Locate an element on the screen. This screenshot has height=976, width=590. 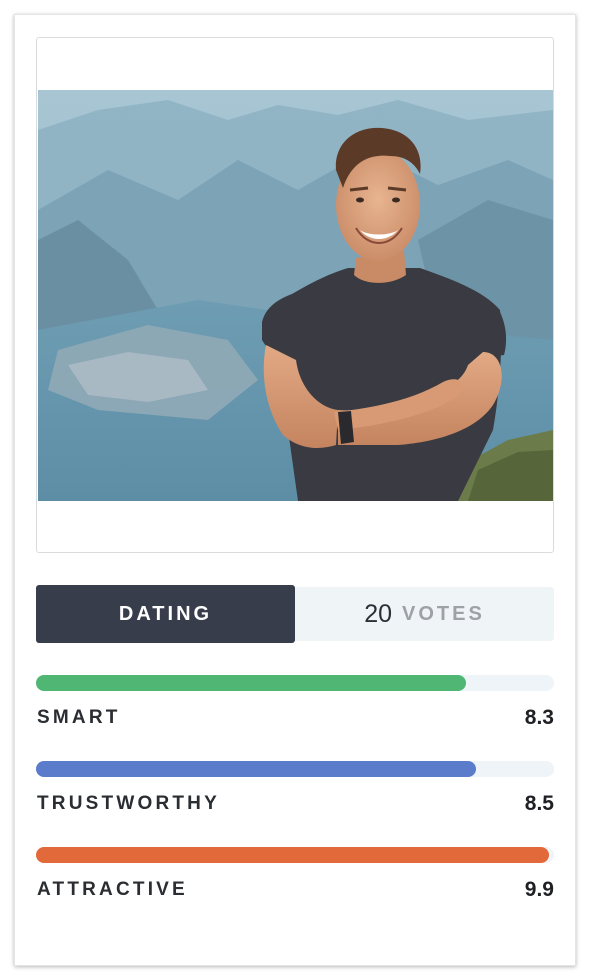
smart-label: SMART is located at coordinates (79, 717).